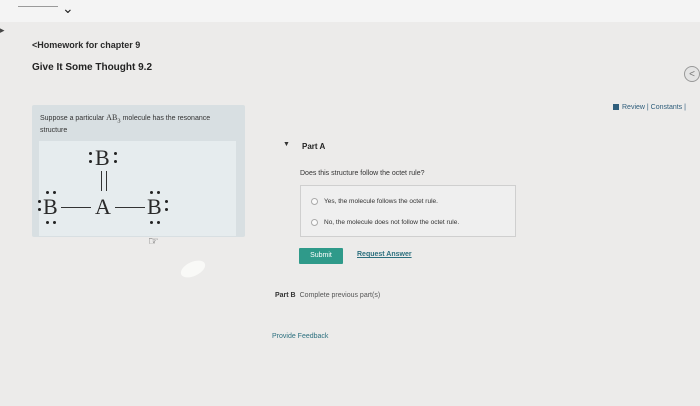 This screenshot has height=406, width=700. Describe the element at coordinates (286, 144) in the screenshot. I see `expand-arrow-icon: ▼` at that location.